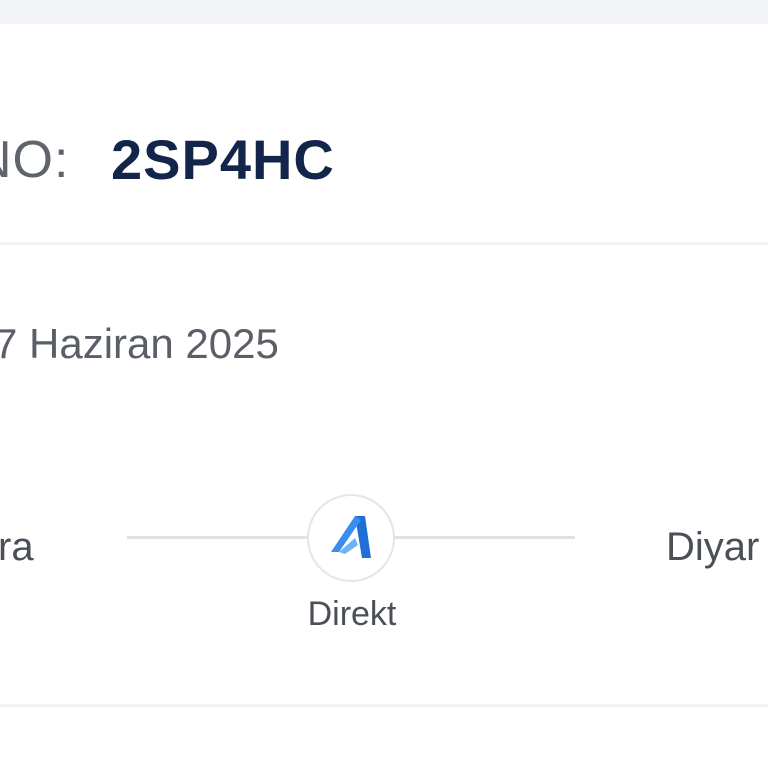 The image size is (768, 768). What do you see at coordinates (223, 159) in the screenshot?
I see `pnr-code: 2SP4HC` at bounding box center [223, 159].